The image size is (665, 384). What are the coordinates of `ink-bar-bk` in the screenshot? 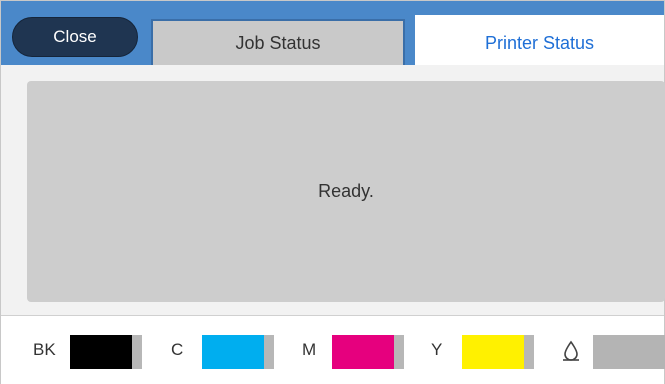 It's located at (106, 352).